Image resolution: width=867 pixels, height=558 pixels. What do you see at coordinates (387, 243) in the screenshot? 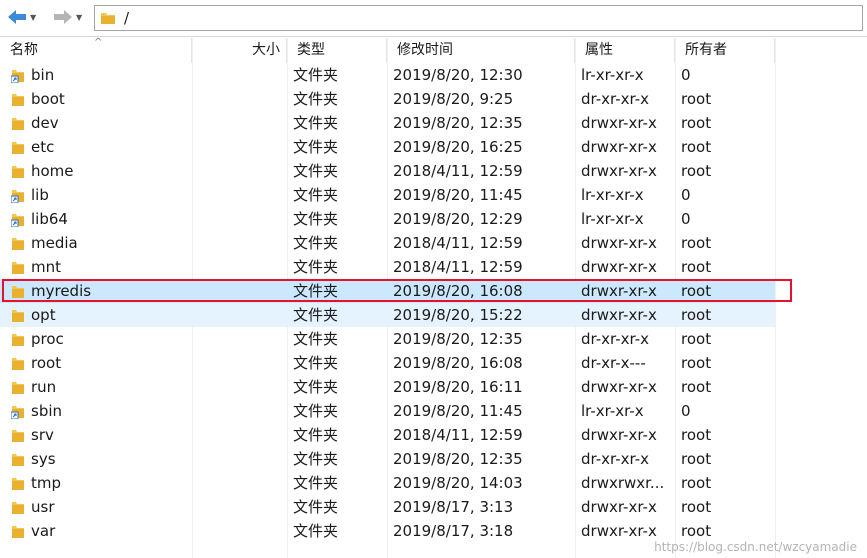
I see `file-row: media 文件夹 2018/4/11, 12:59 drwxr-xr-x root` at bounding box center [387, 243].